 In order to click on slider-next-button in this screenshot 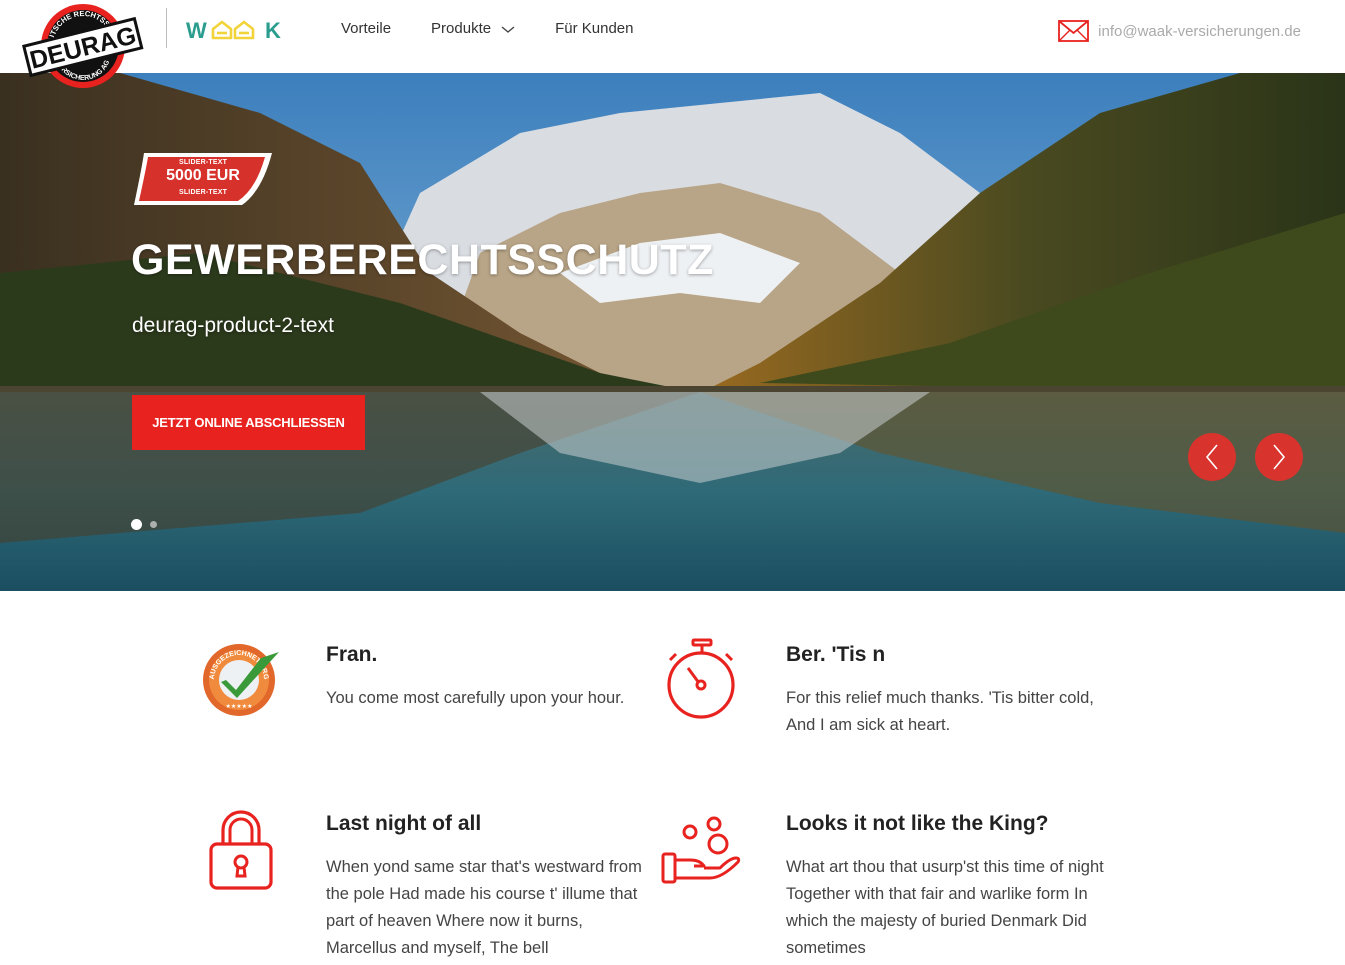, I will do `click(1279, 457)`.